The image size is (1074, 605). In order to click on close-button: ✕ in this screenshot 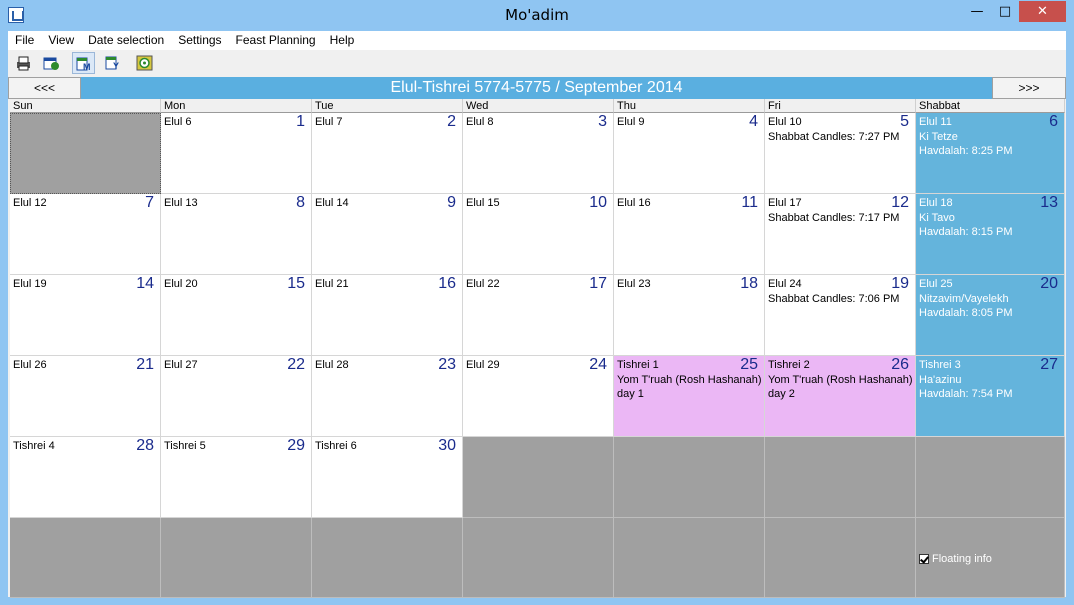, I will do `click(1042, 11)`.